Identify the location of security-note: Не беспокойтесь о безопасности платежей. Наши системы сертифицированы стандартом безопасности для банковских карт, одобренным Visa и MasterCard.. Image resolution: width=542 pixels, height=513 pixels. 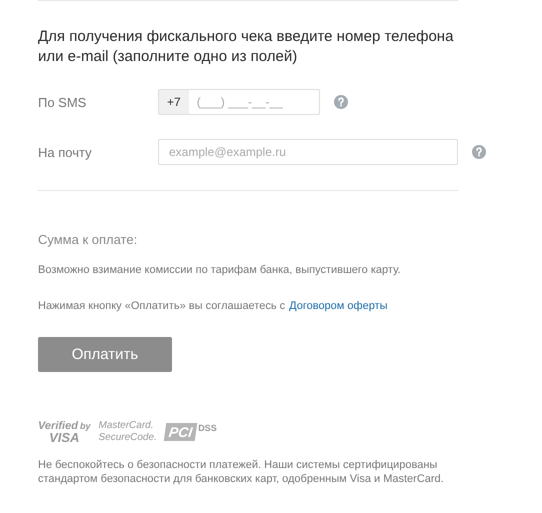
(241, 472).